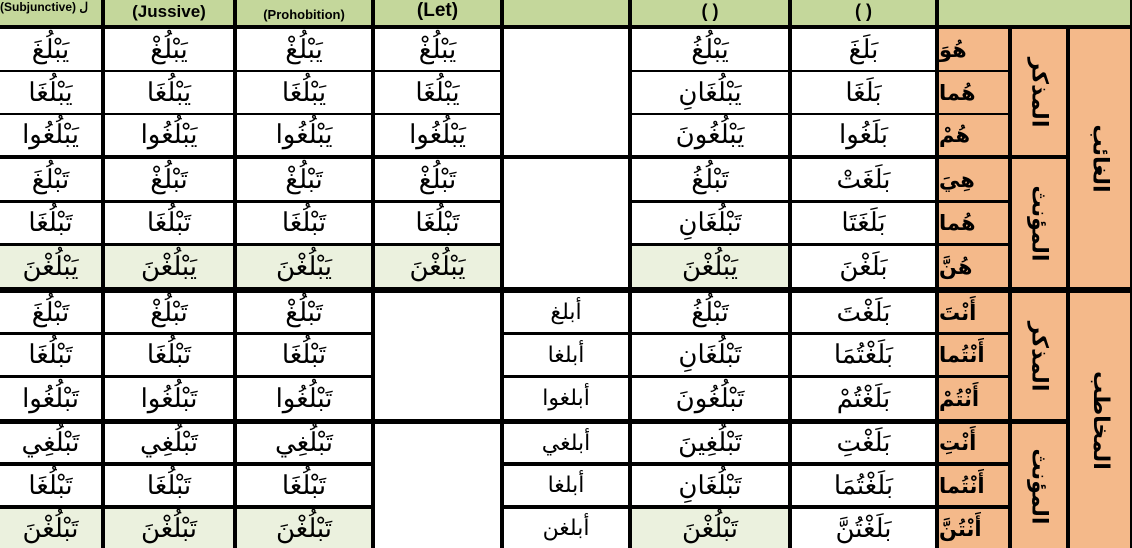  What do you see at coordinates (566, 528) in the screenshot?
I see `cell-imperative-text: أبلغن` at bounding box center [566, 528].